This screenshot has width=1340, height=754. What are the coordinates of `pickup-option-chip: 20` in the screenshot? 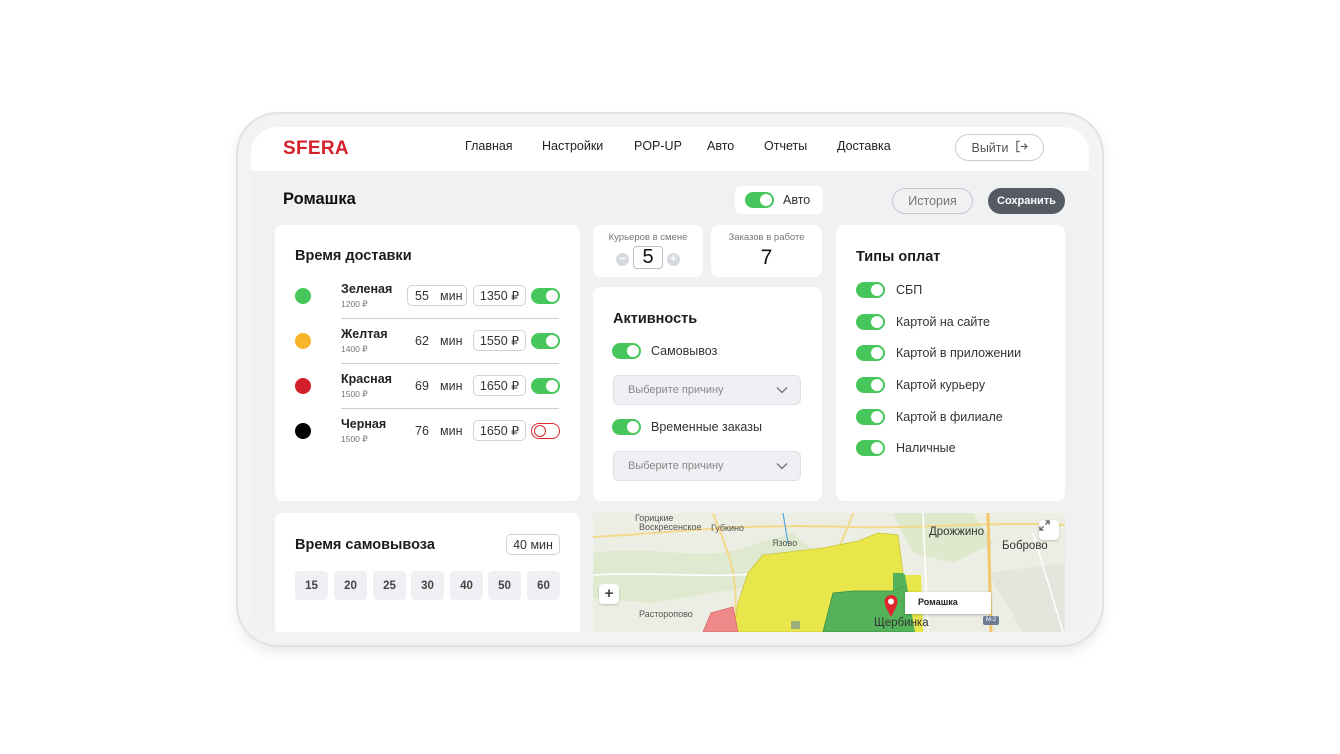 It's located at (350, 585).